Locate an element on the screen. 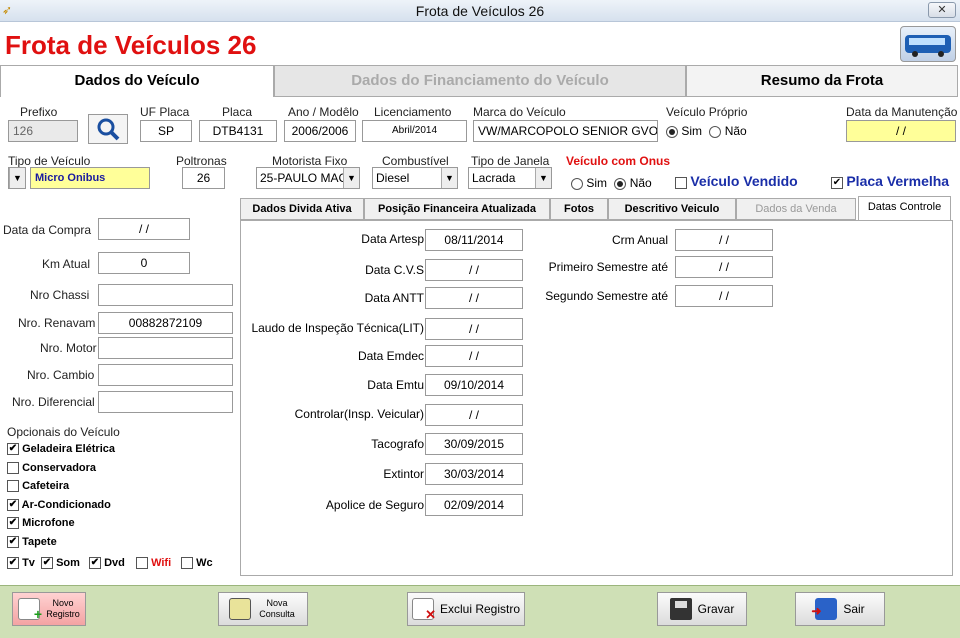 This screenshot has width=960, height=638. datas-field: 30/09/2015 is located at coordinates (474, 444).